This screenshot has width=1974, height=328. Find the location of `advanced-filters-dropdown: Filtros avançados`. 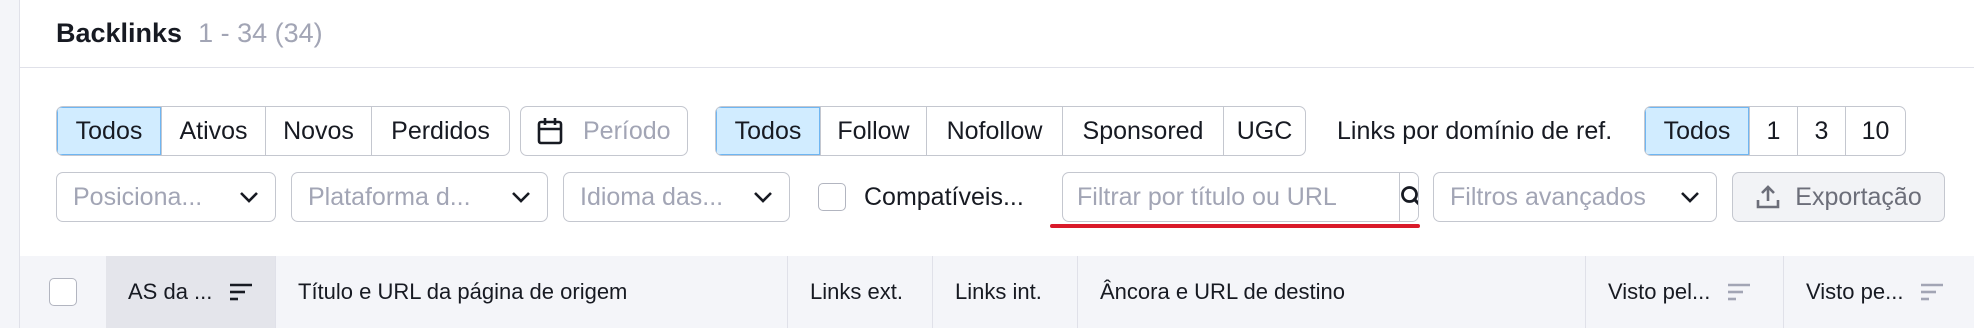

advanced-filters-dropdown: Filtros avançados is located at coordinates (1575, 197).